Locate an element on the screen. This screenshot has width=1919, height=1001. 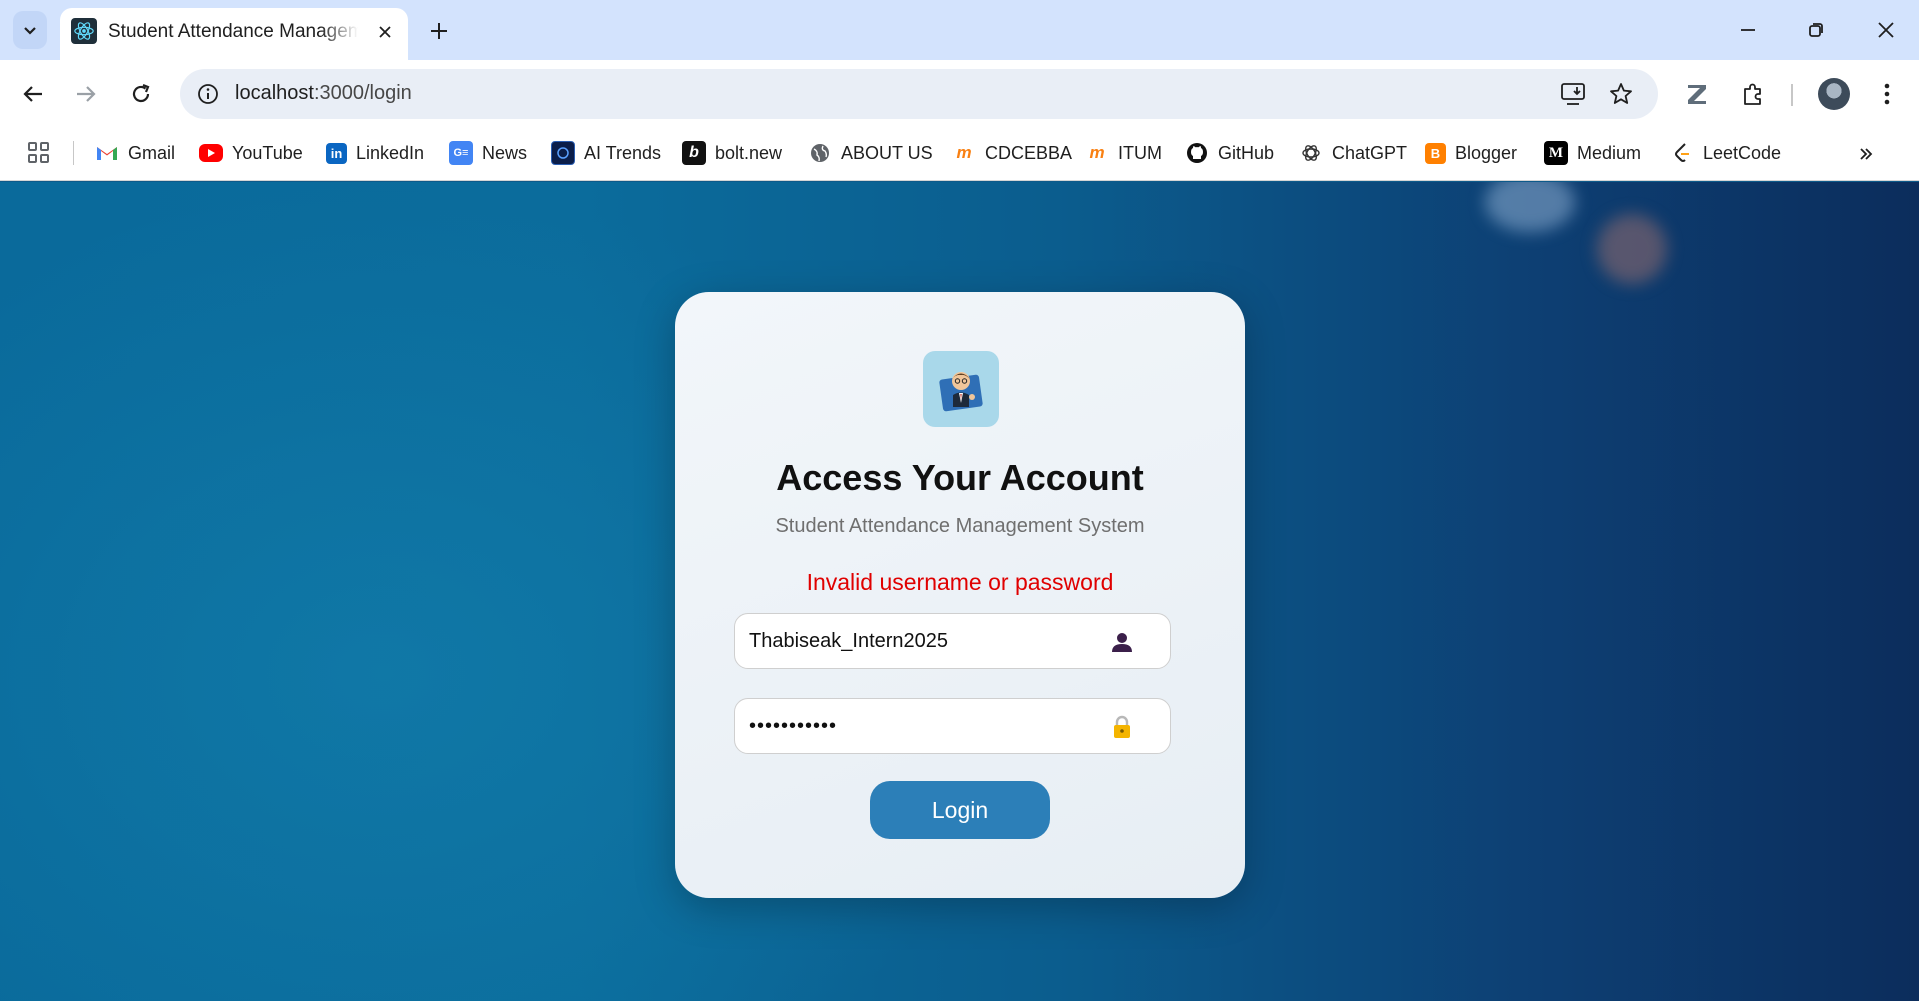
url-text: localhost:3000/login is located at coordinates (323, 93).